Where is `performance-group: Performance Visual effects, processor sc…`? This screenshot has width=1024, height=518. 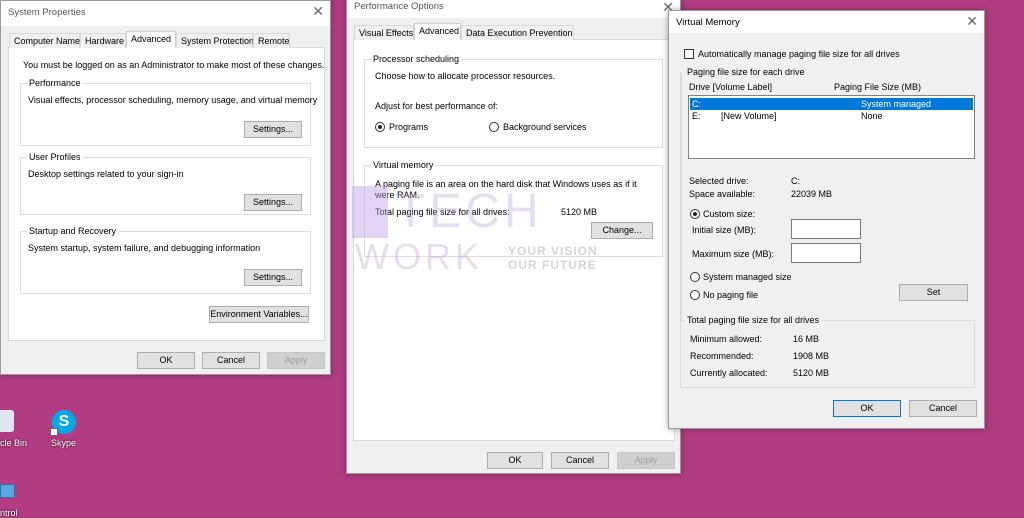 performance-group: Performance Visual effects, processor sc… is located at coordinates (168, 112).